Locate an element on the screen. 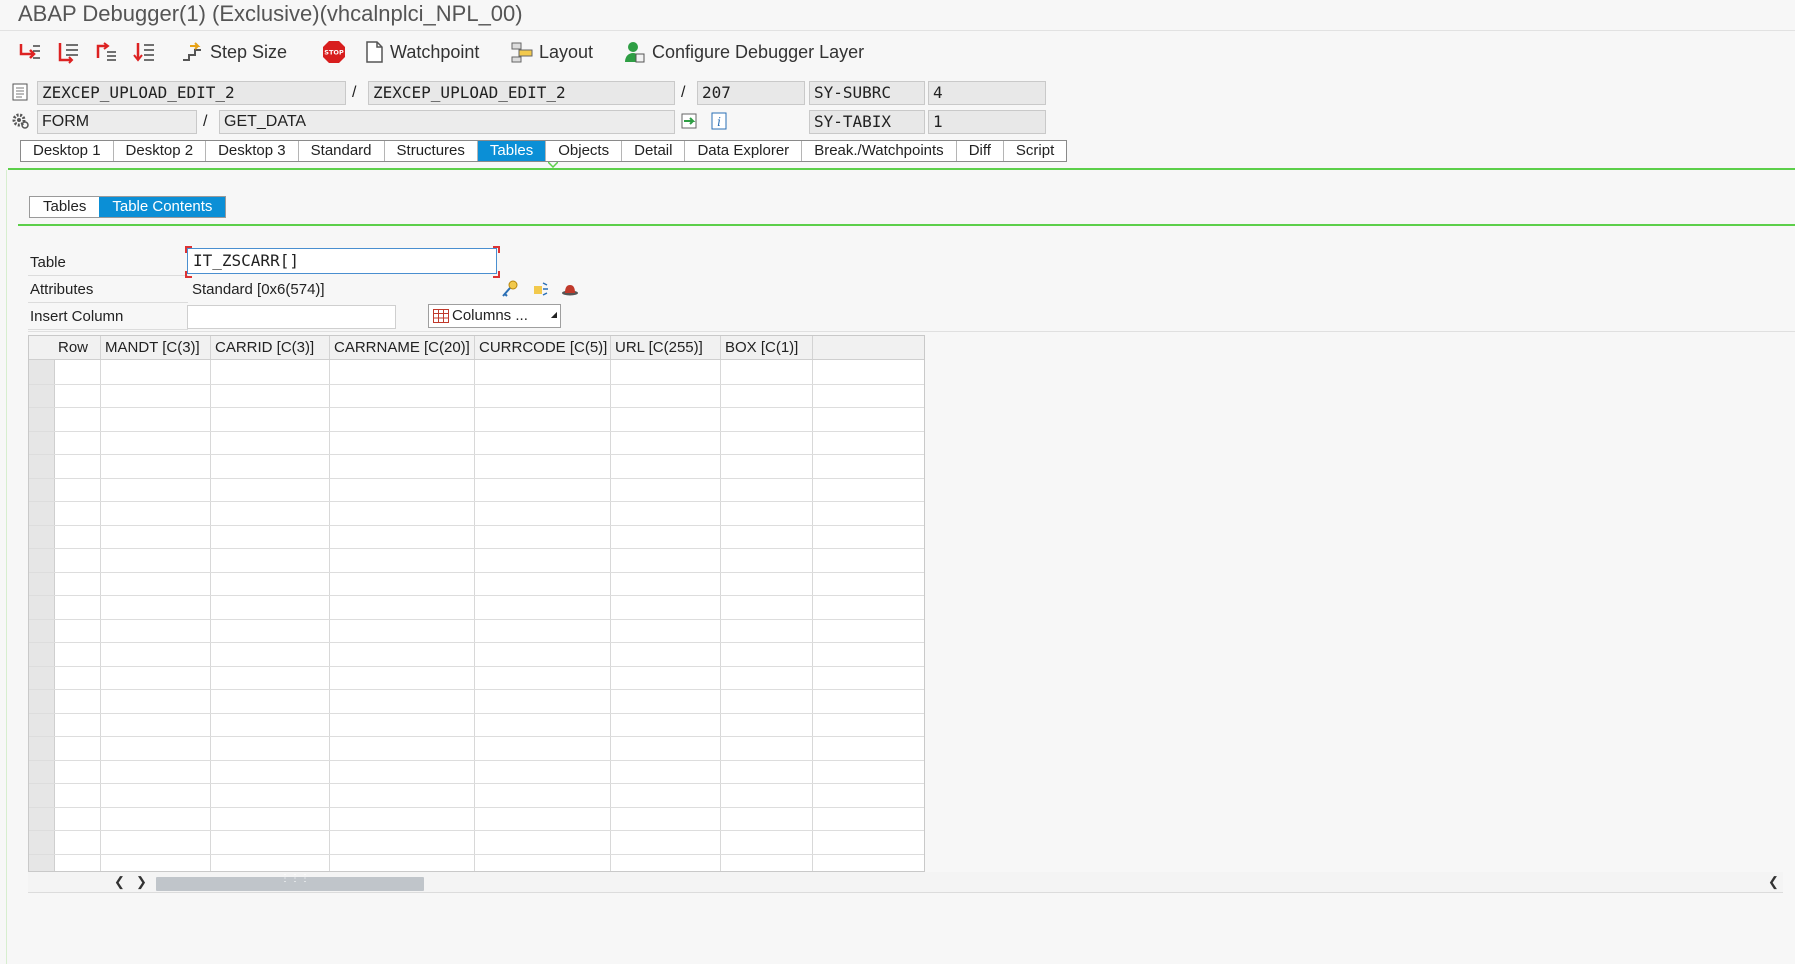 Image resolution: width=1795 pixels, height=964 pixels. tab-structures: Structures is located at coordinates (431, 151).